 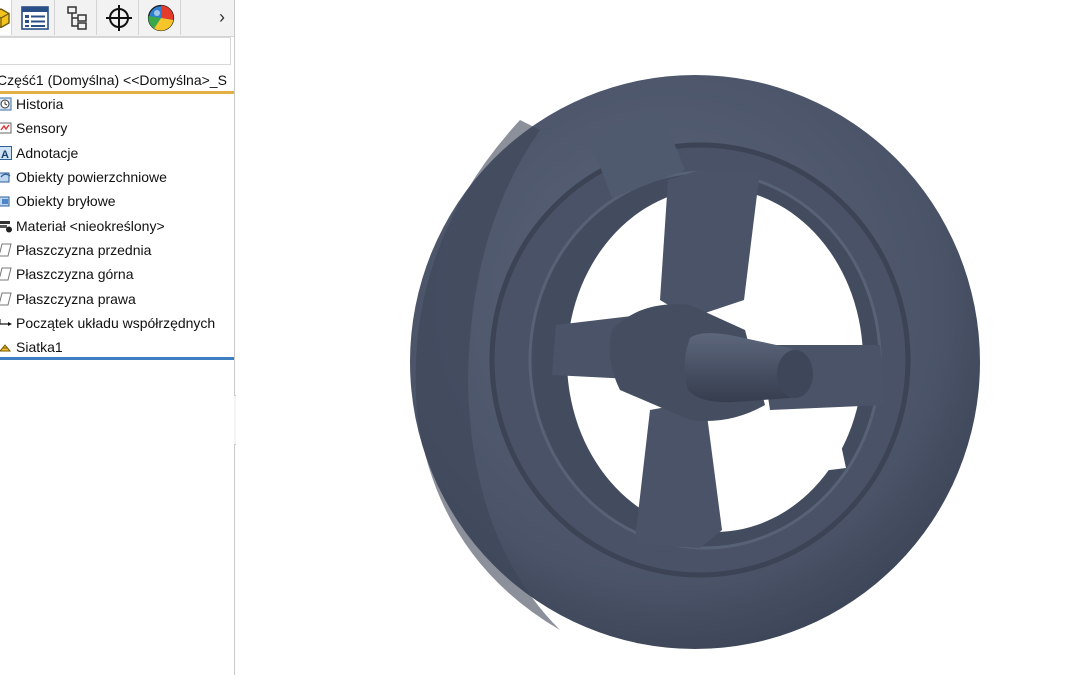 I want to click on tree-item-annotations: A Adnotacje, so click(x=117, y=153).